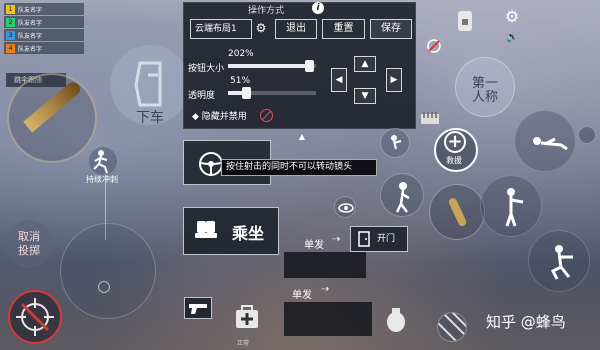 This screenshot has height=350, width=600. Describe the element at coordinates (395, 143) in the screenshot. I see `peek-button` at that location.